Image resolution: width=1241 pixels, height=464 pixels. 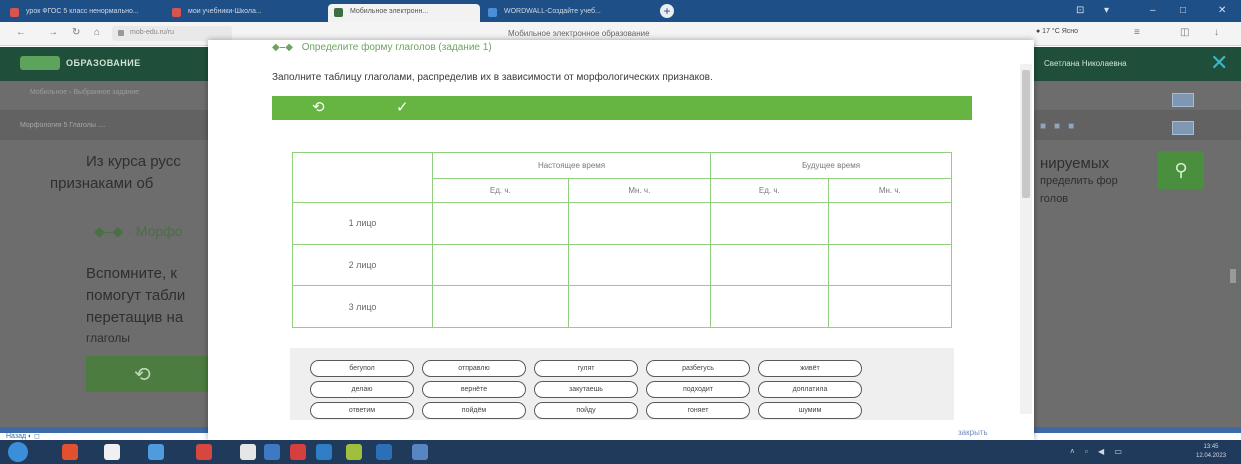 What do you see at coordinates (698, 368) in the screenshot?
I see `word-chip: разбегусь` at bounding box center [698, 368].